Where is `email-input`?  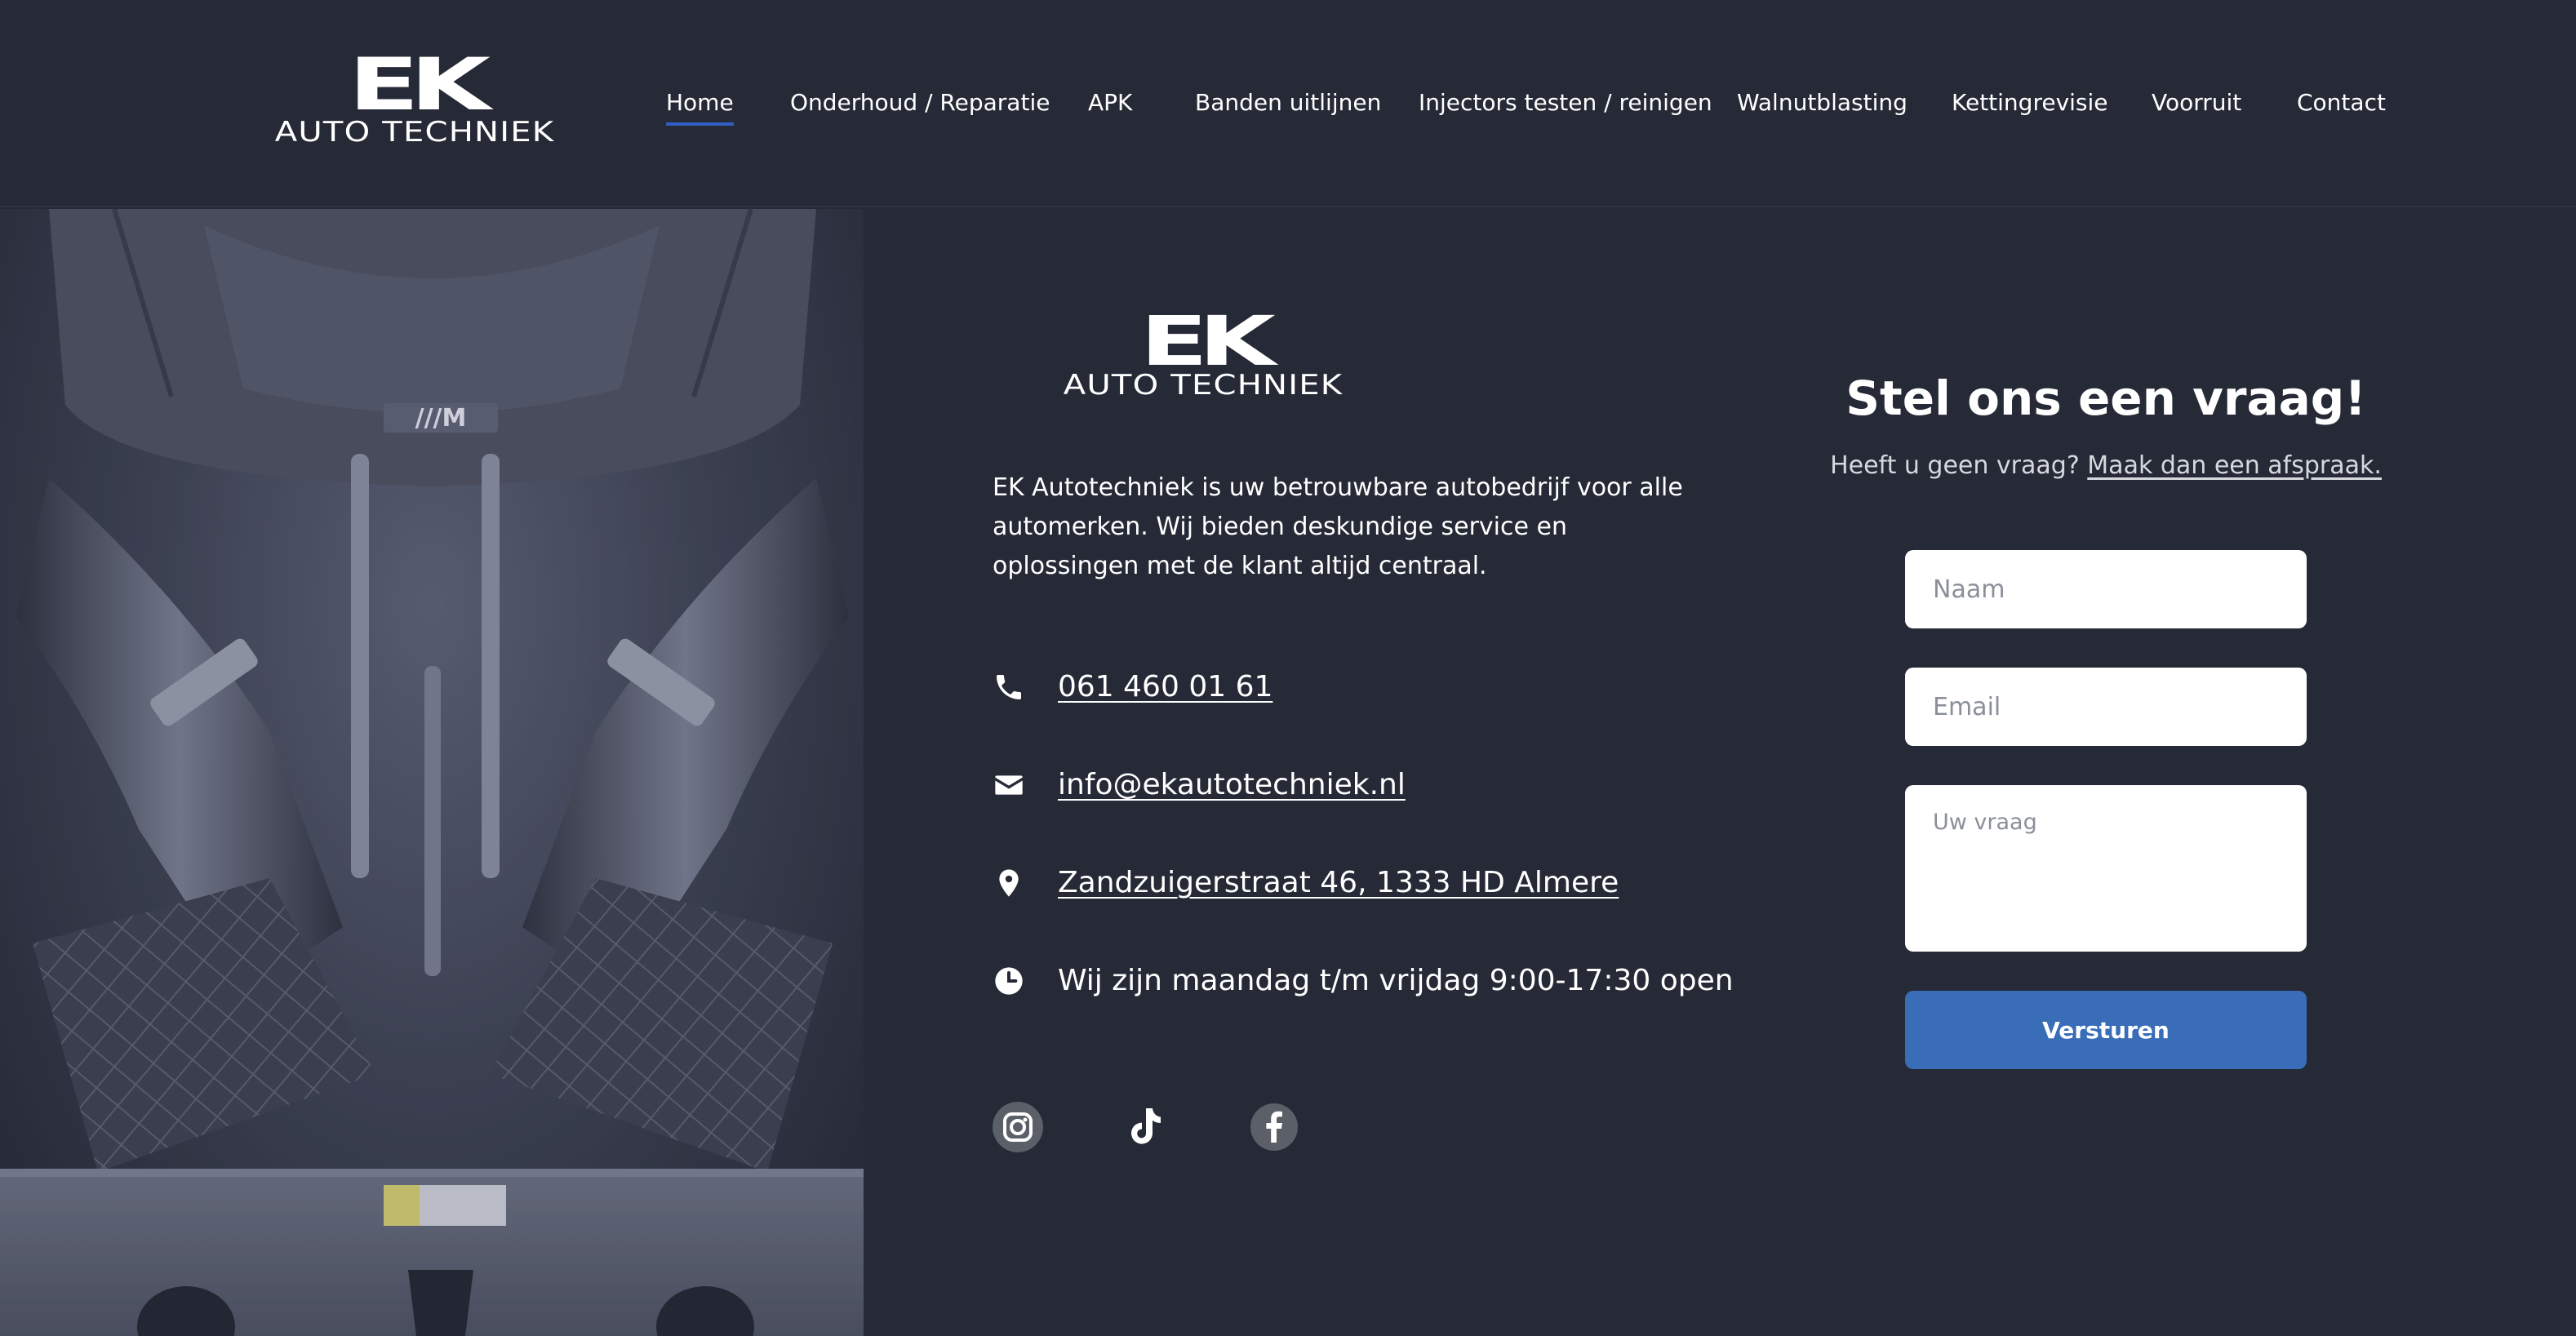 email-input is located at coordinates (2106, 707).